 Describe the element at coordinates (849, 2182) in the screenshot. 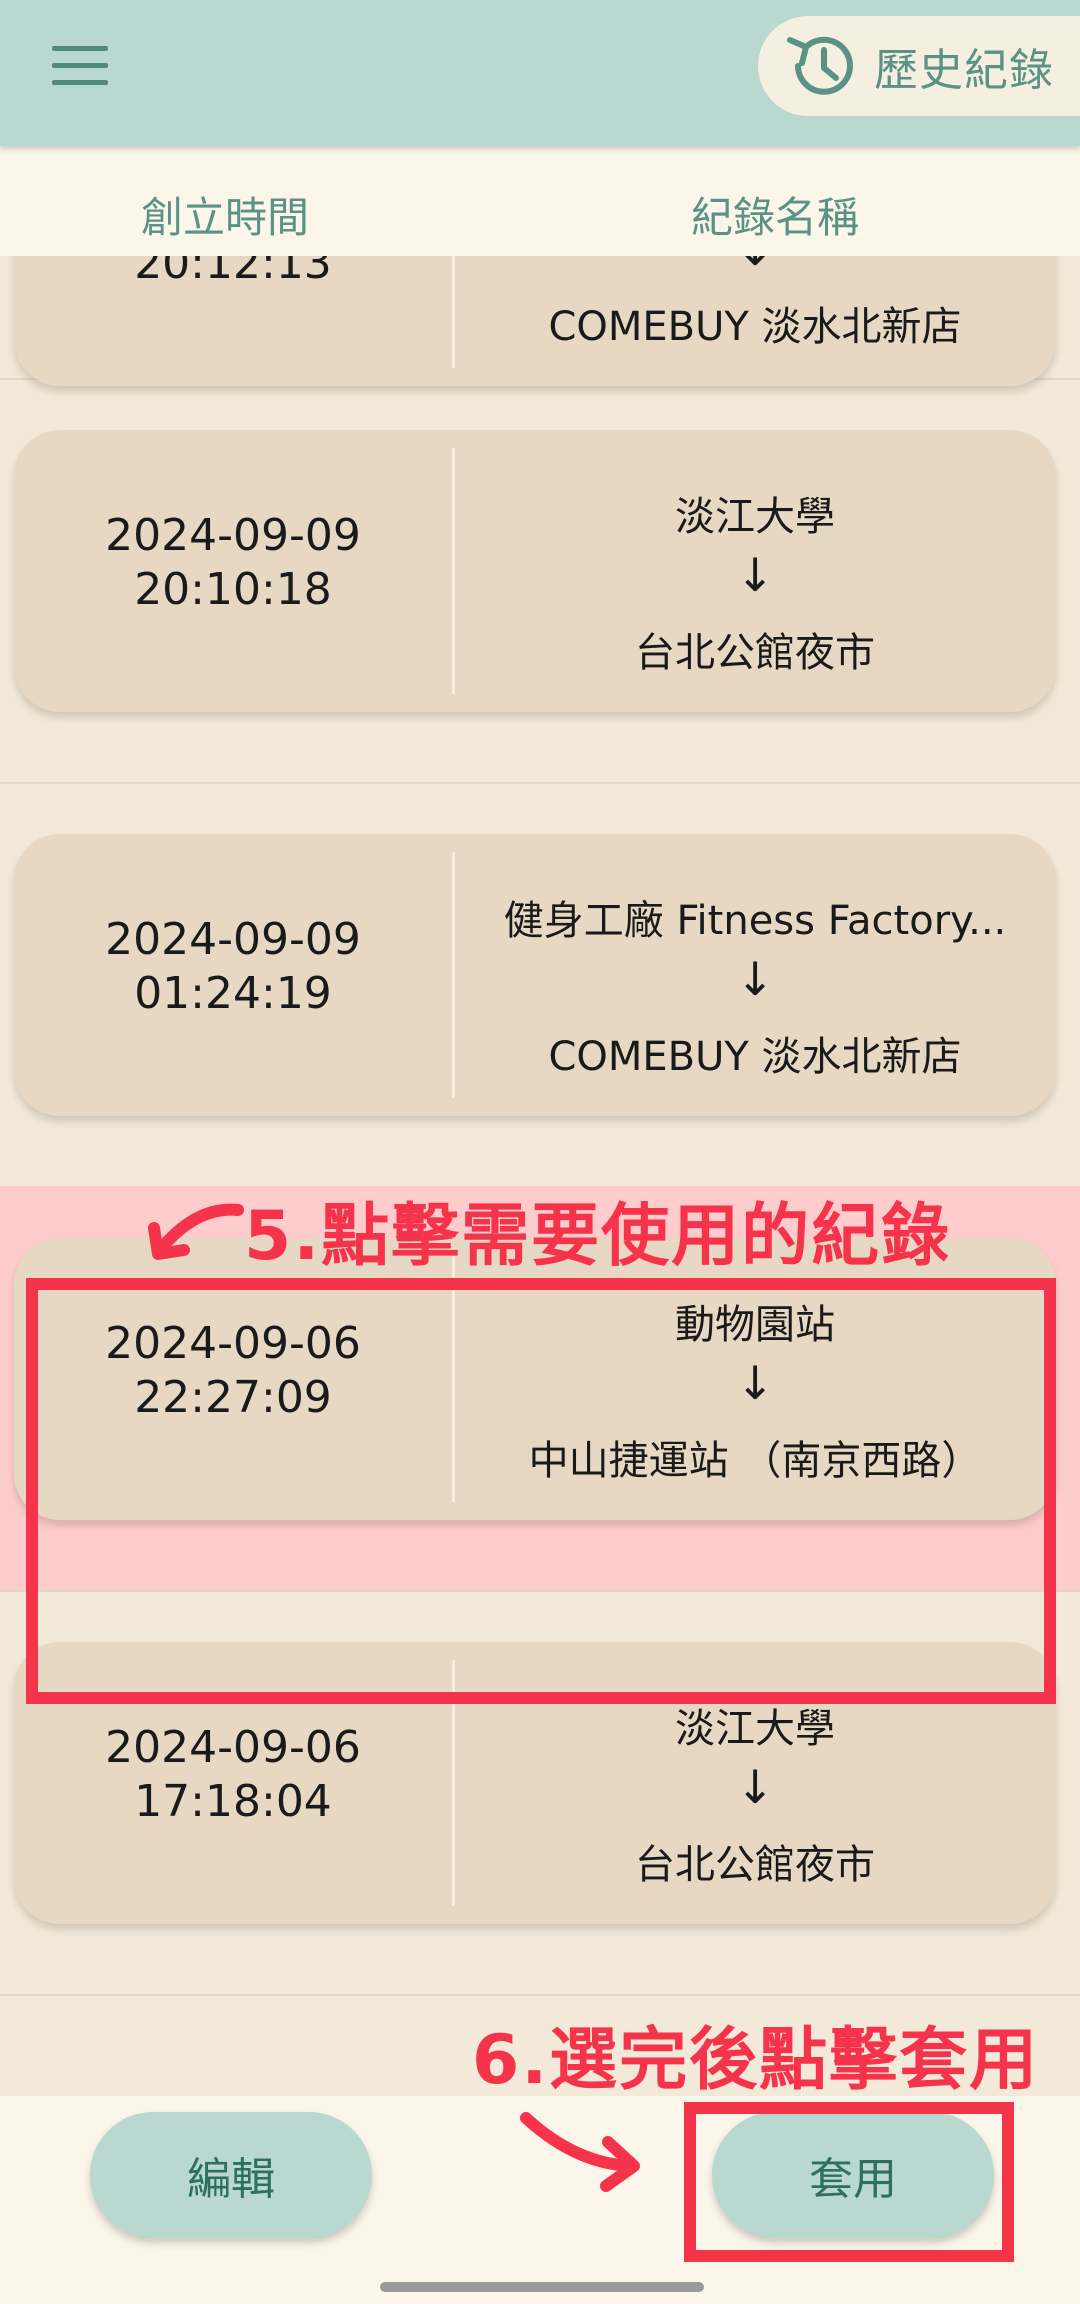

I see `annotation-highlight-apply` at that location.